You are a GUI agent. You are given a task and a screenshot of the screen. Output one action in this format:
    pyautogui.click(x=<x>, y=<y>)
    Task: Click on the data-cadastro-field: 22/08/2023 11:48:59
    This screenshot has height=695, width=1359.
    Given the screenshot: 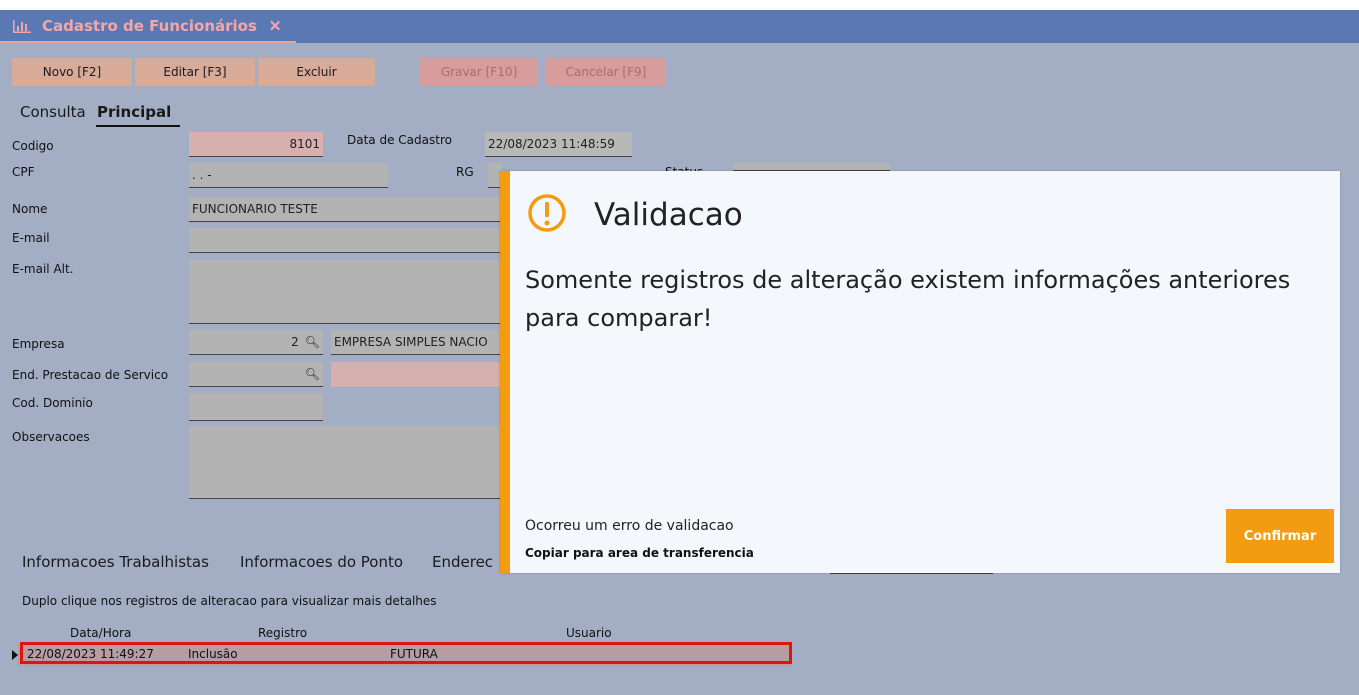 What is the action you would take?
    pyautogui.click(x=558, y=144)
    